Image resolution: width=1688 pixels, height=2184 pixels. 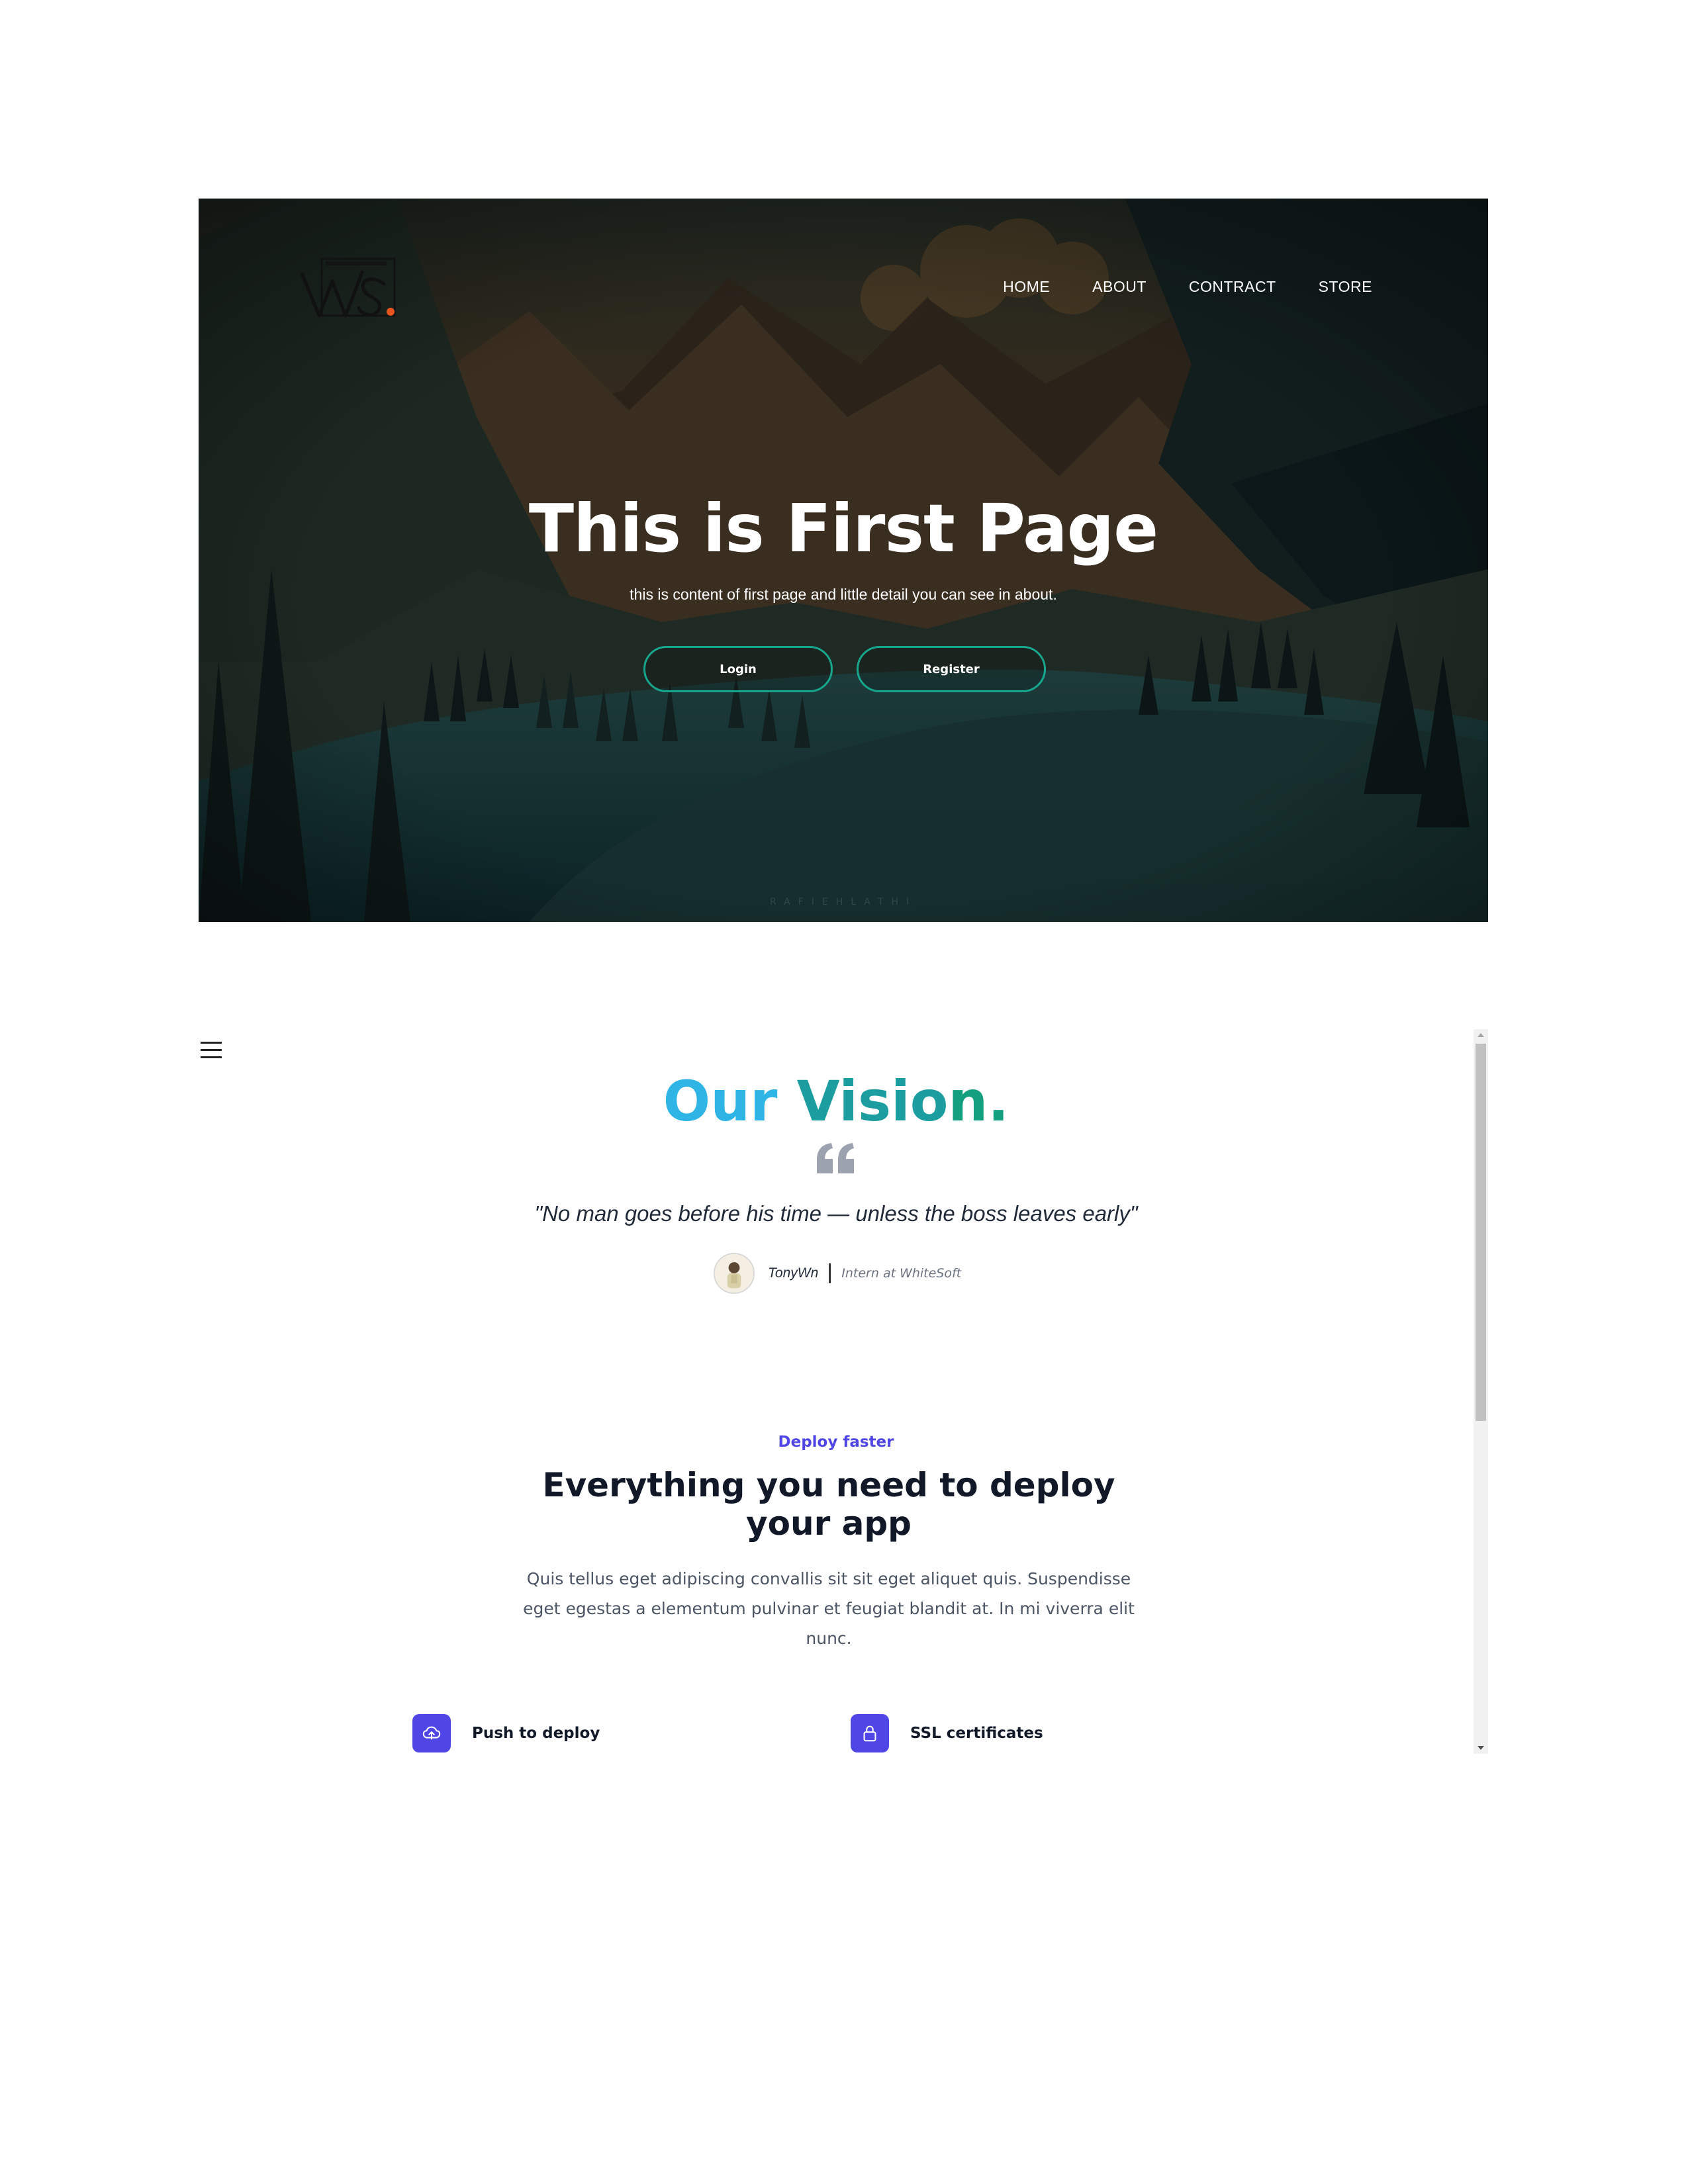 What do you see at coordinates (1345, 287) in the screenshot?
I see `nav-store: STORE` at bounding box center [1345, 287].